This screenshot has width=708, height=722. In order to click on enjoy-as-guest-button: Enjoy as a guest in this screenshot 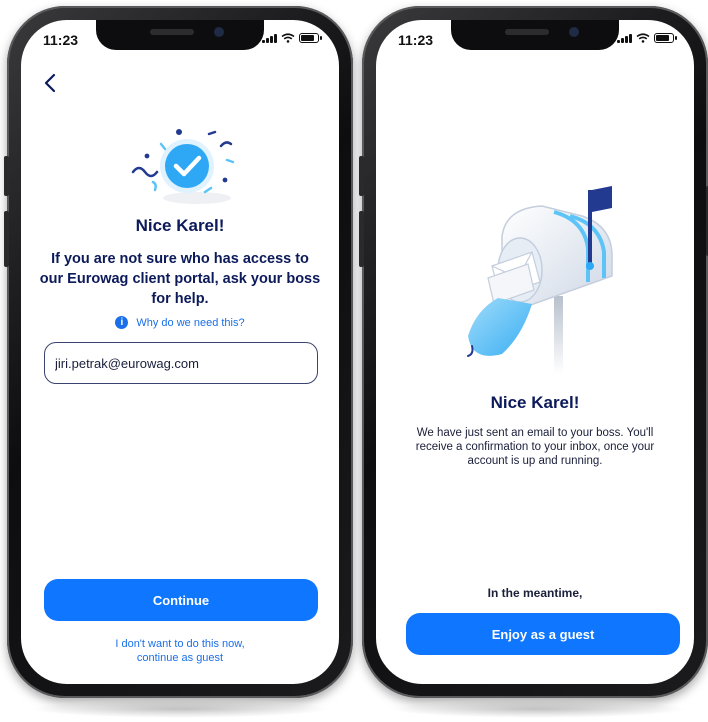, I will do `click(543, 634)`.